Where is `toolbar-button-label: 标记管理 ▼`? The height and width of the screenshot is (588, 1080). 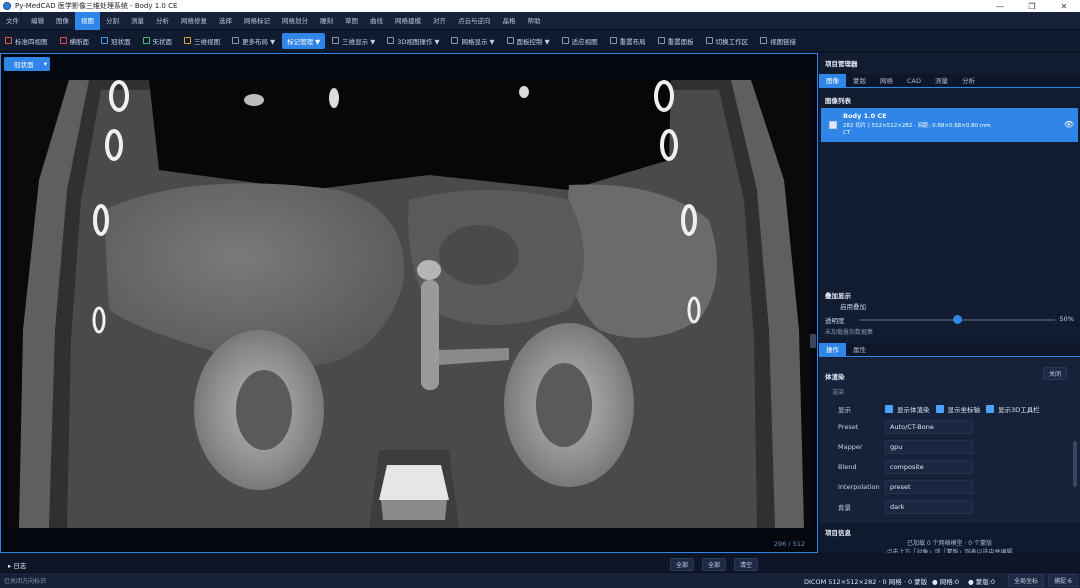
toolbar-button-label: 标记管理 ▼ is located at coordinates (304, 41).